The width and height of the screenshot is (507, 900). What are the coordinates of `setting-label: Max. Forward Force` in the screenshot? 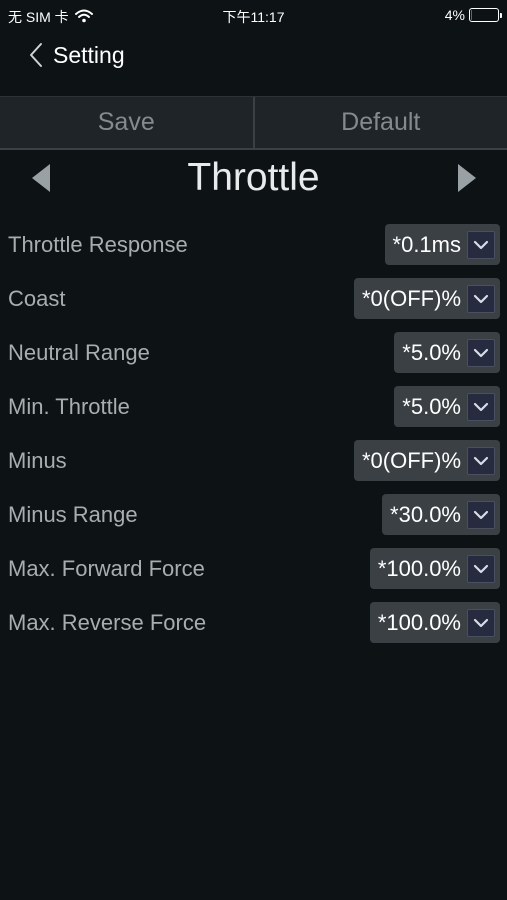 It's located at (106, 568).